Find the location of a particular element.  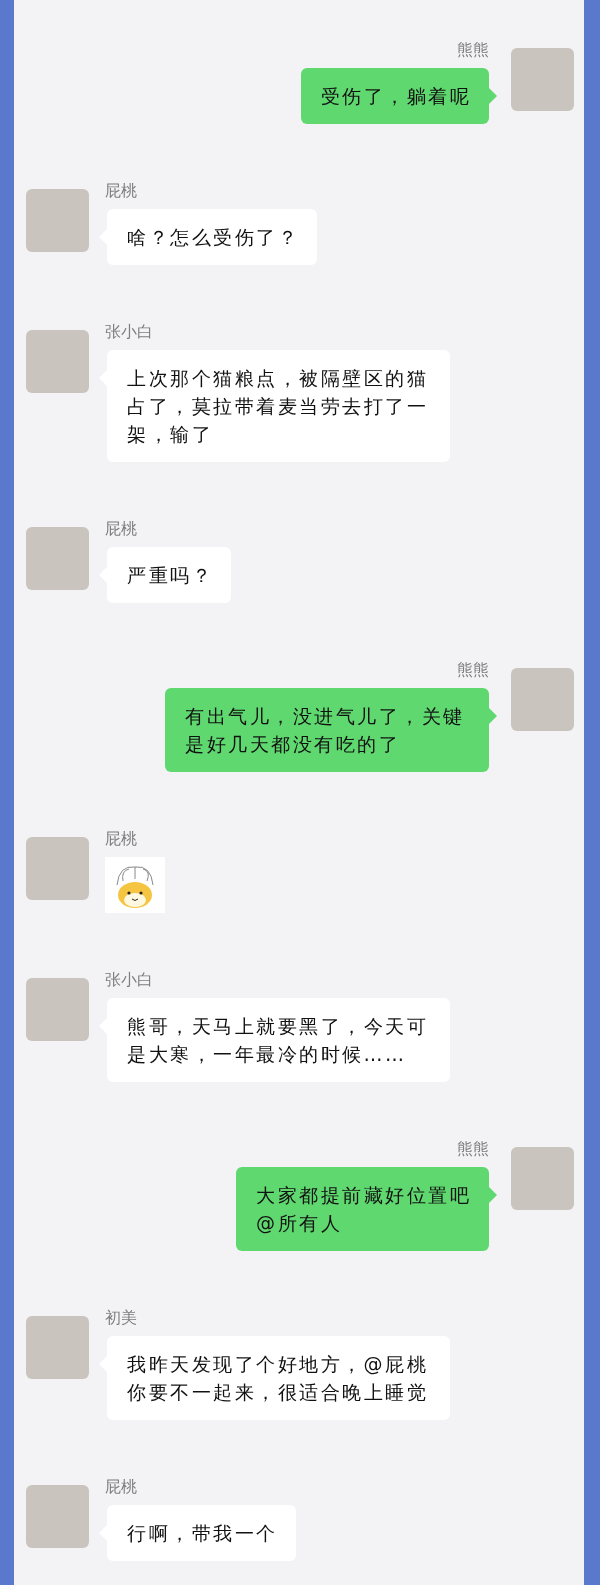

message-text: 大家都提前藏好位置吧 is located at coordinates (363, 1195).